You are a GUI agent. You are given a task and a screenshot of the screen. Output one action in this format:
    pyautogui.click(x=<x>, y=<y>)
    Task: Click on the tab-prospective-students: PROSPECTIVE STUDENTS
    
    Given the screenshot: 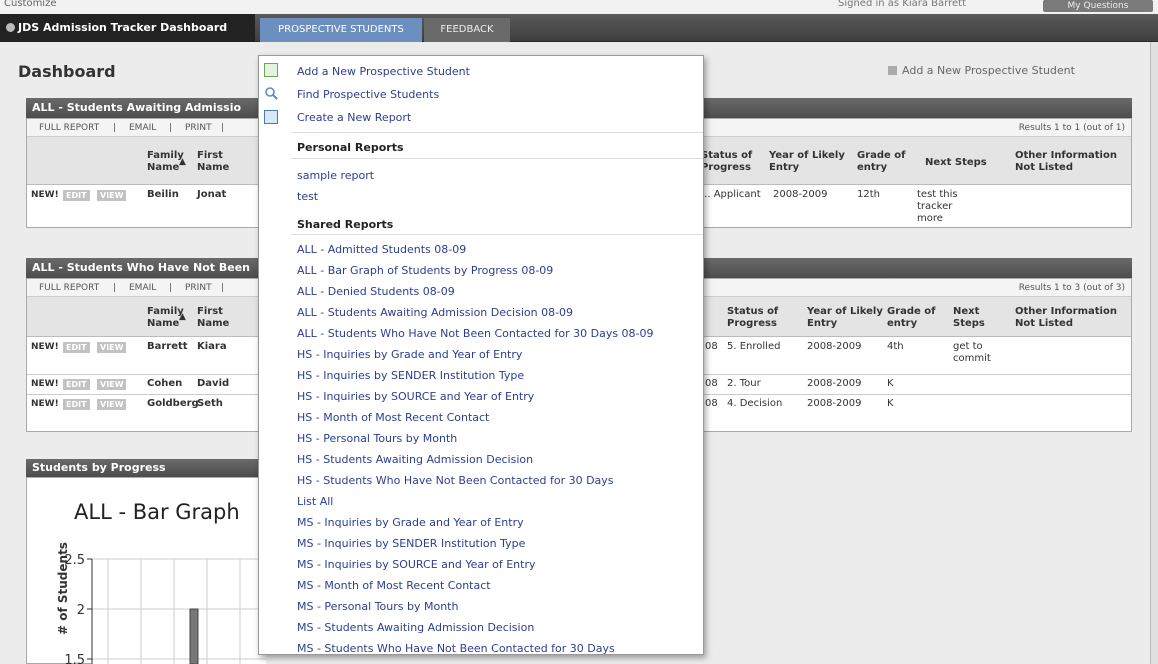 What is the action you would take?
    pyautogui.click(x=341, y=30)
    